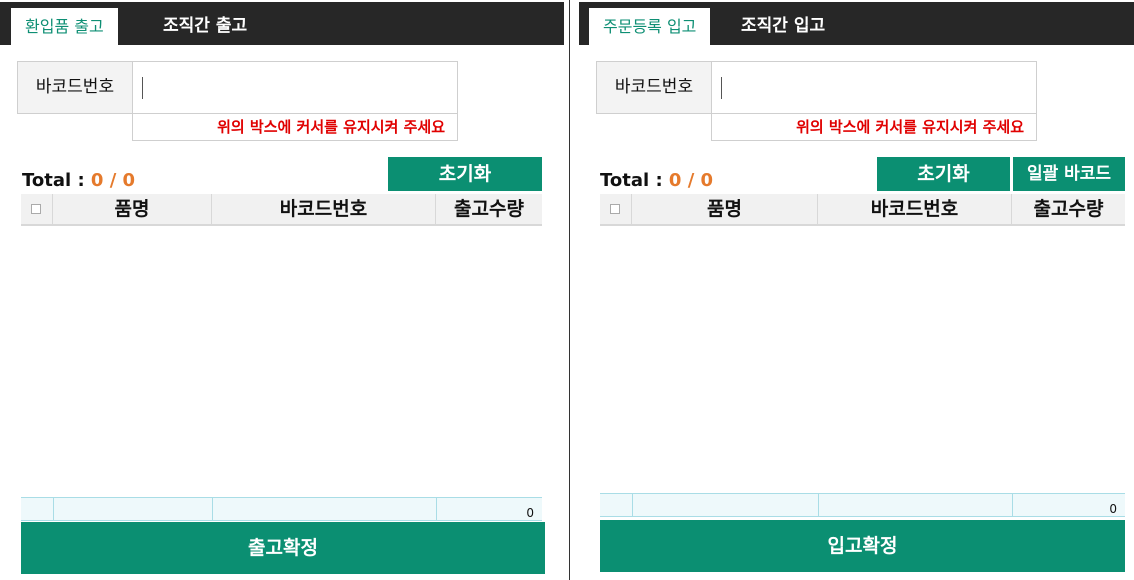  Describe the element at coordinates (650, 26) in the screenshot. I see `tab-order-inbound: 주문등록 입고` at that location.